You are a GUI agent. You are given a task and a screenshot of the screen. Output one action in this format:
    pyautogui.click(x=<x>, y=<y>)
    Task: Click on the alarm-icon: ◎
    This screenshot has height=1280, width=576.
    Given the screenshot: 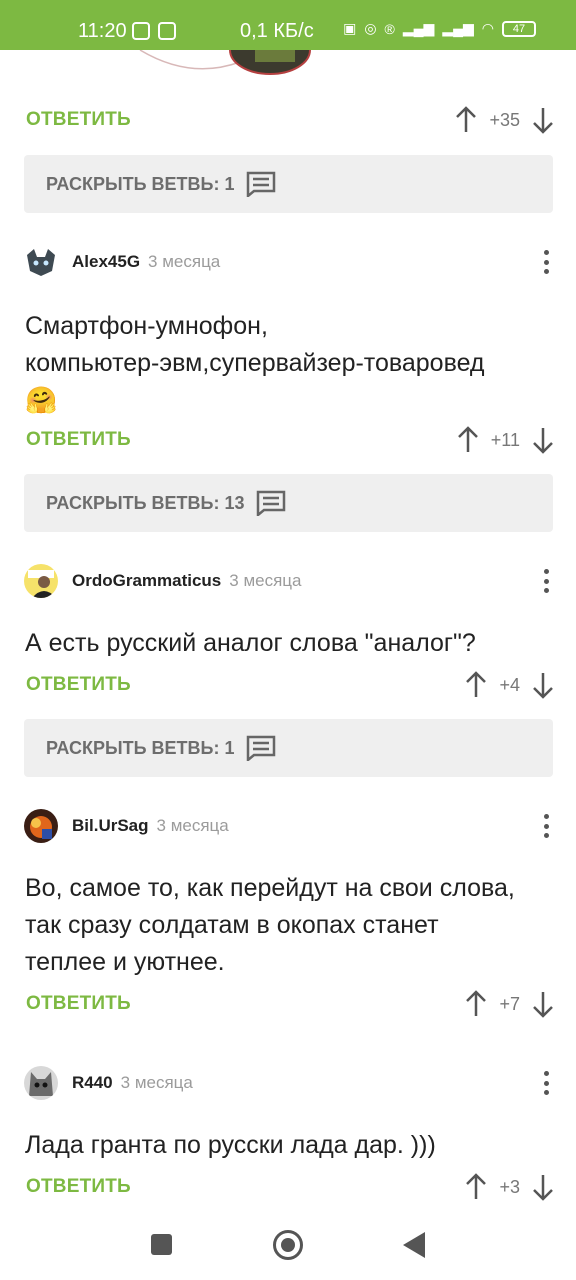 What is the action you would take?
    pyautogui.click(x=370, y=28)
    